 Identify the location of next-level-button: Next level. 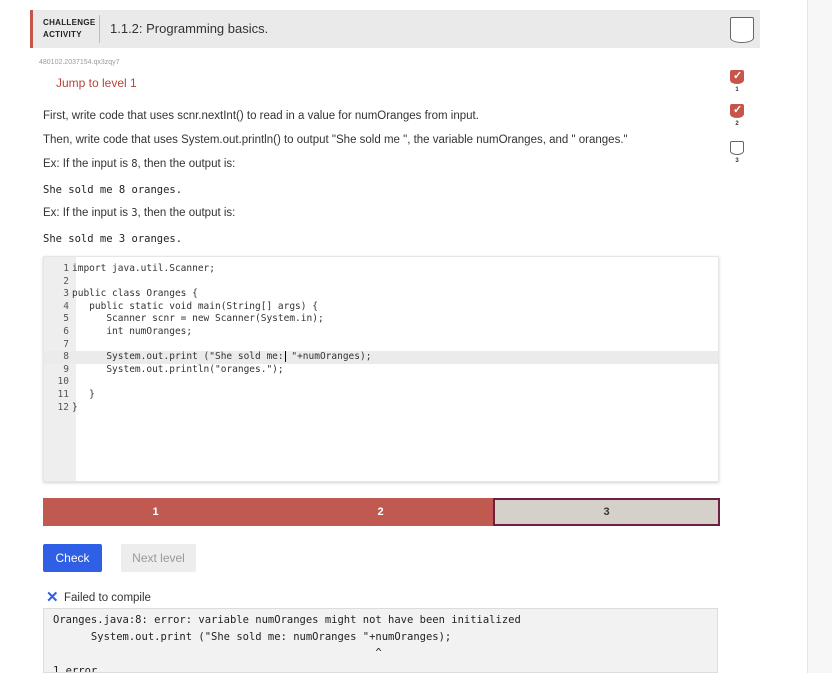
(158, 558).